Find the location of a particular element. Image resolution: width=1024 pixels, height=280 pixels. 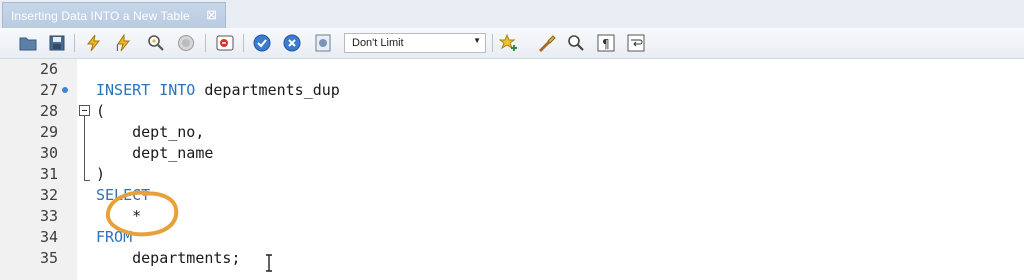

close-tab-icon: ⊠ is located at coordinates (211, 15).